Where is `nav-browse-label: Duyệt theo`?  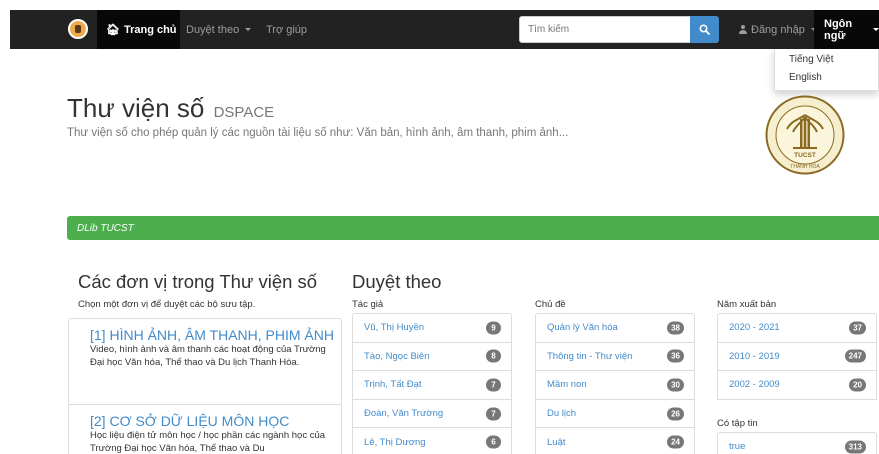 nav-browse-label: Duyệt theo is located at coordinates (213, 29).